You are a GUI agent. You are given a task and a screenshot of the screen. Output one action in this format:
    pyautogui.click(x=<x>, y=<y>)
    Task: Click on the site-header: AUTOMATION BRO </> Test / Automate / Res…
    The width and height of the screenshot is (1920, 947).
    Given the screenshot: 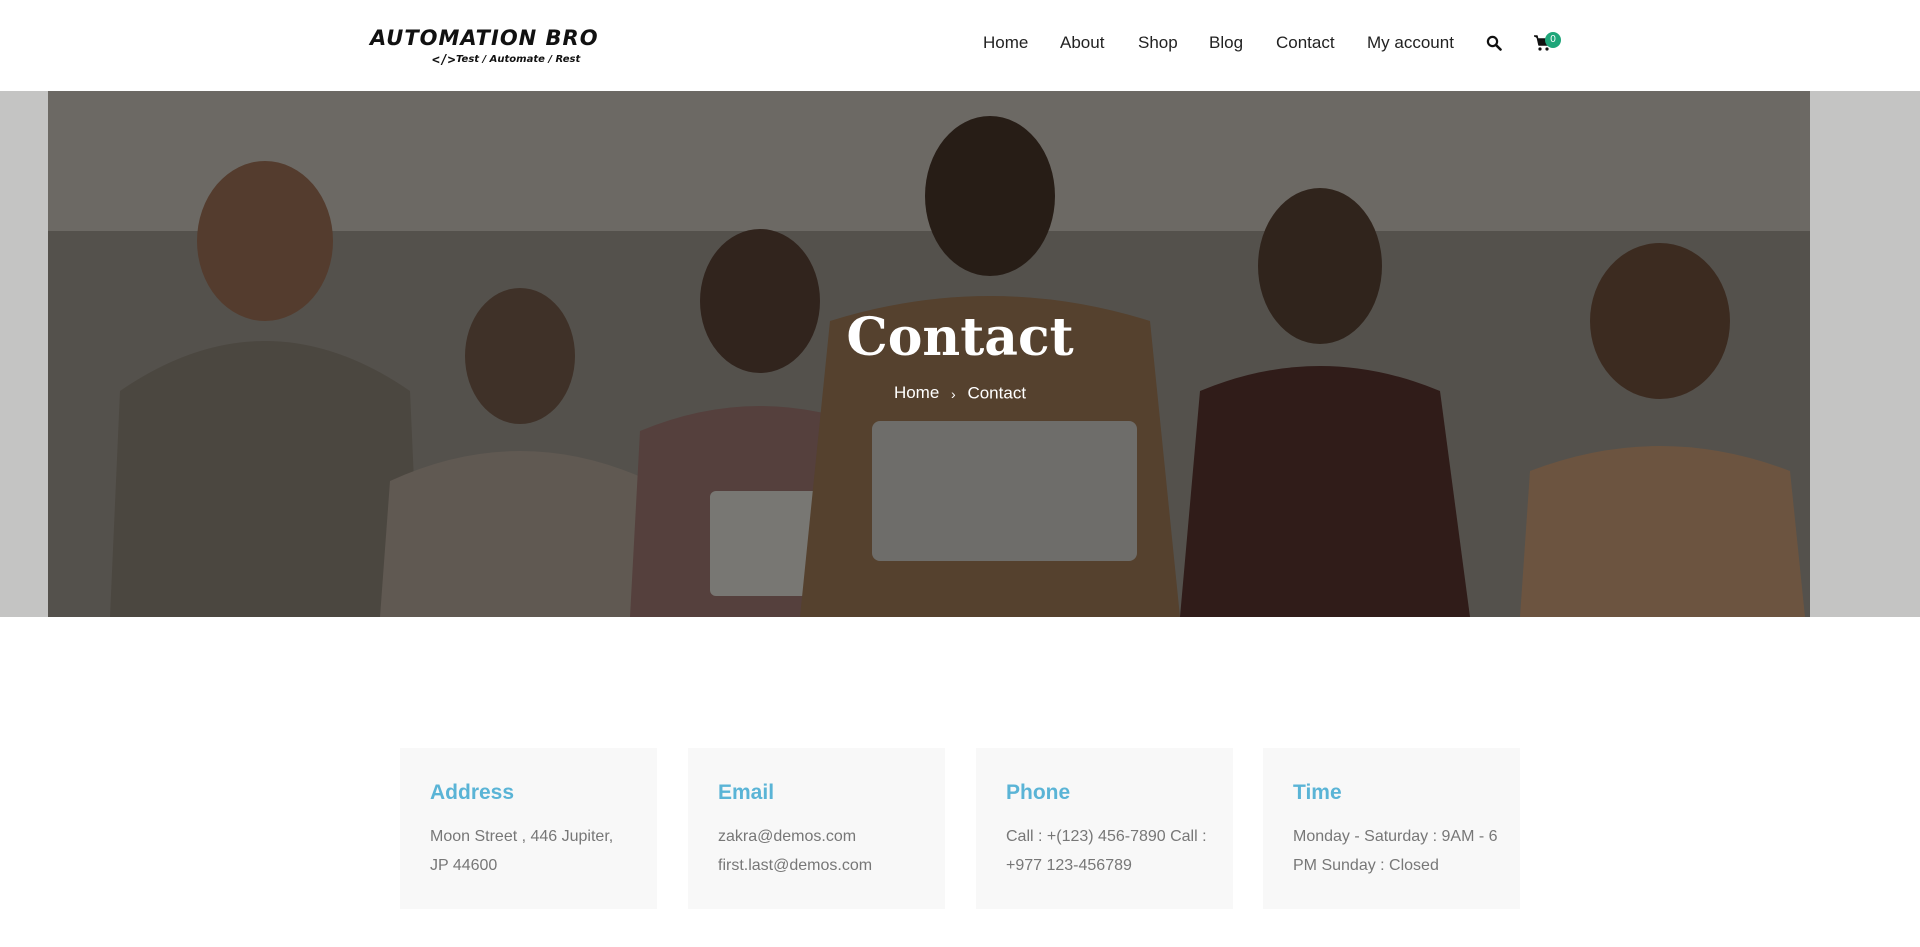 What is the action you would take?
    pyautogui.click(x=960, y=45)
    